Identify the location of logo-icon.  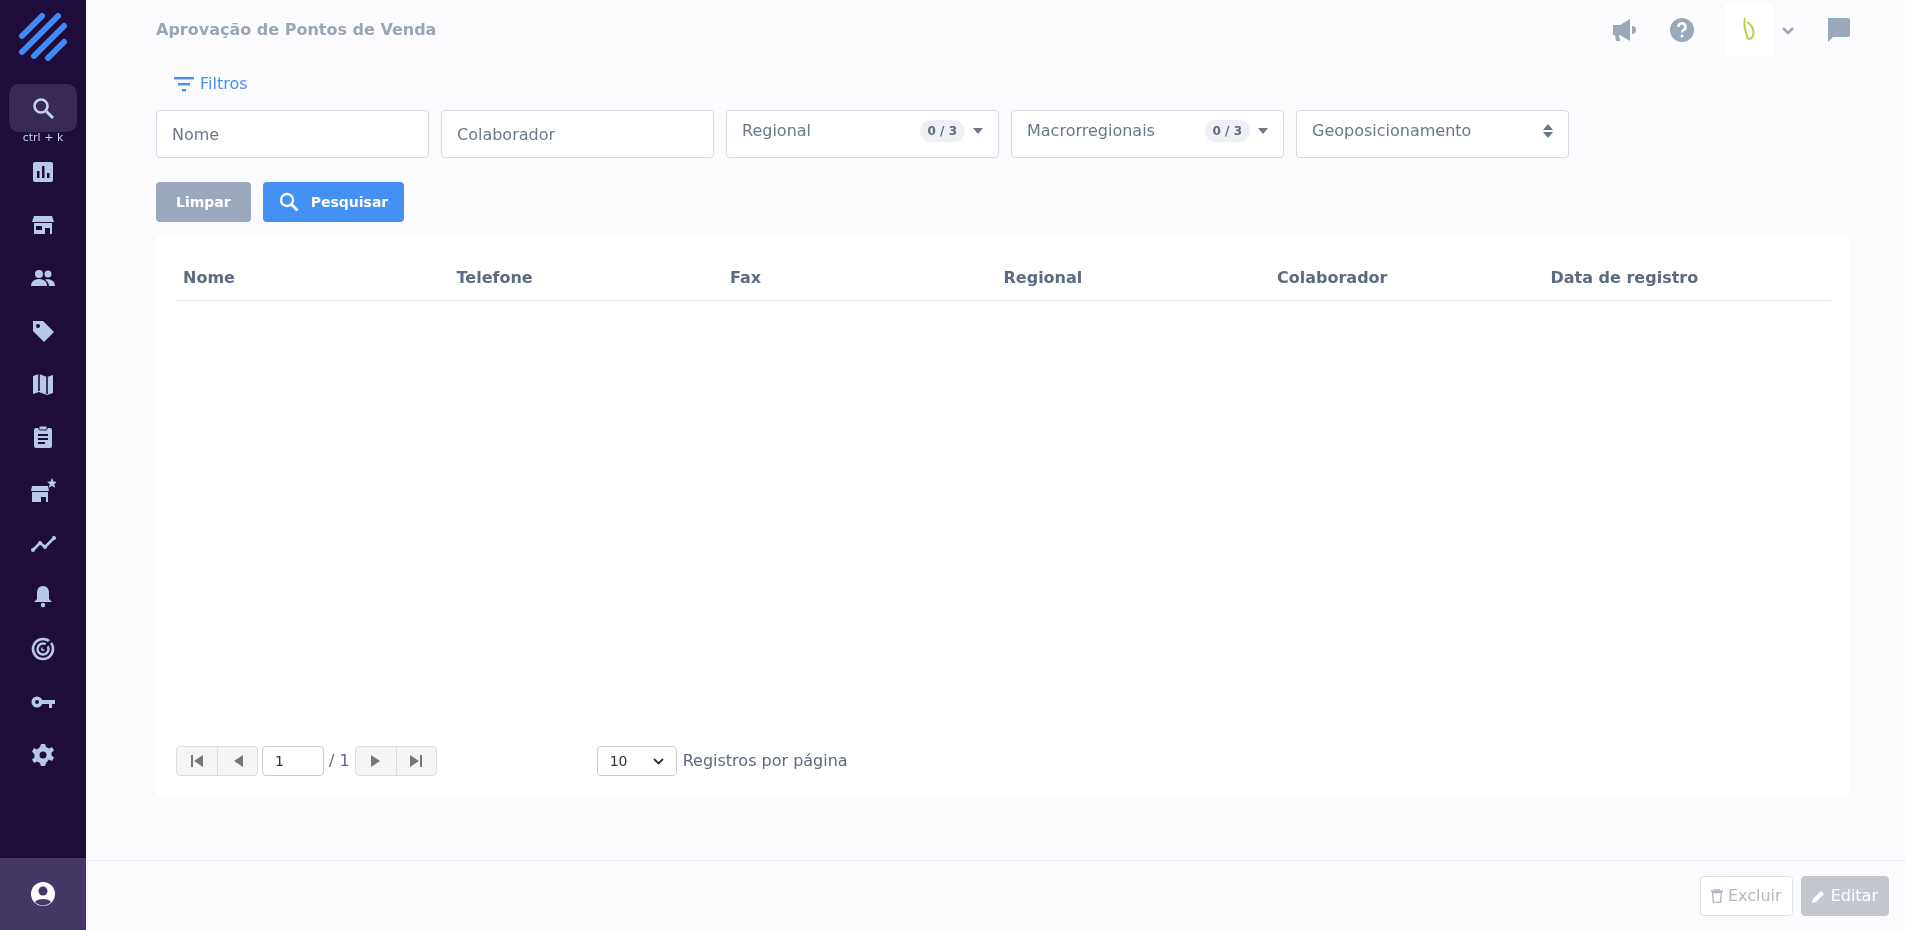
(43, 37).